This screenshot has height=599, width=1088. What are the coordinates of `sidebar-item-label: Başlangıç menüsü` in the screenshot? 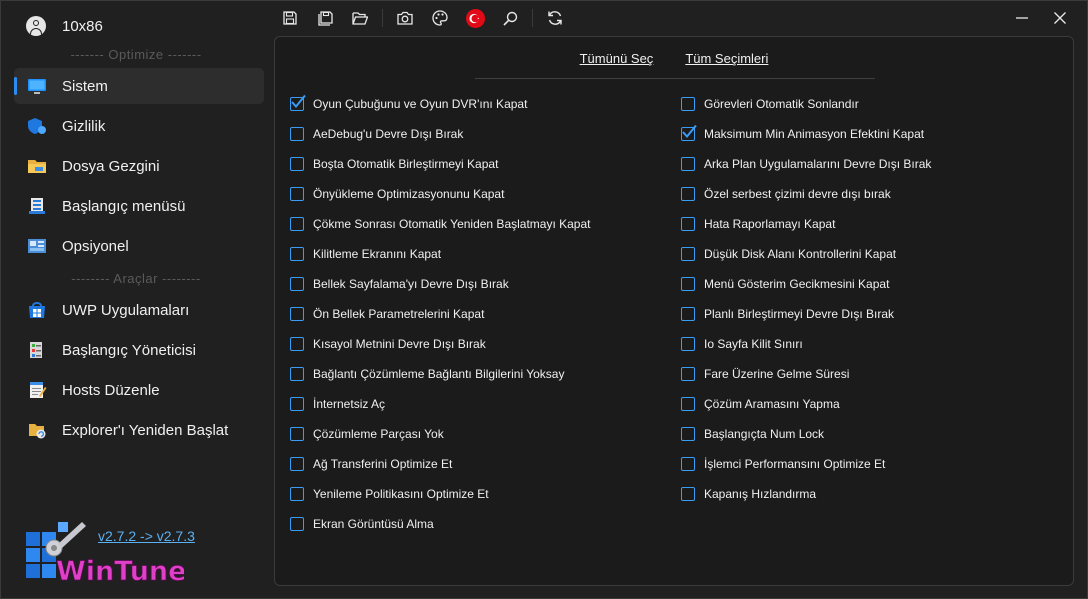 It's located at (124, 206).